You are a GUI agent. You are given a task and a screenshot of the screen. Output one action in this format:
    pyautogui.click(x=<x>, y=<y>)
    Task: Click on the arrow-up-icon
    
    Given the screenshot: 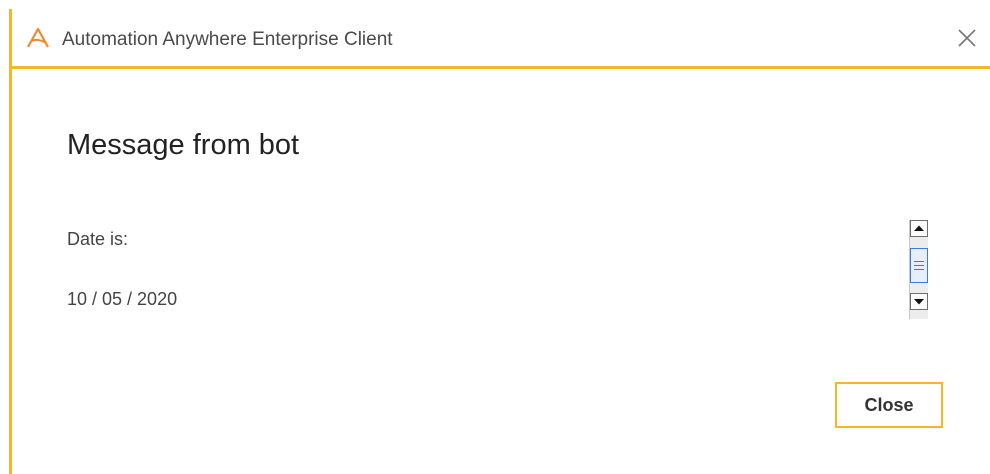 What is the action you would take?
    pyautogui.click(x=919, y=228)
    